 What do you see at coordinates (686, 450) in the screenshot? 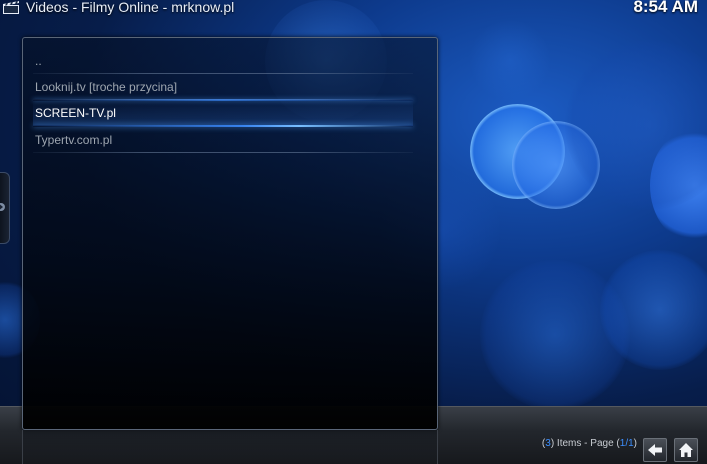
I see `home-button` at bounding box center [686, 450].